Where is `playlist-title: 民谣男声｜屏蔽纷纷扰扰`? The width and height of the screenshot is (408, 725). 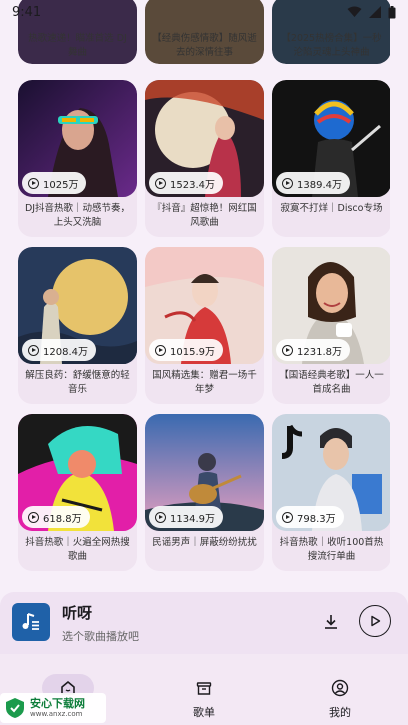 playlist-title: 民谣男声｜屏蔽纷纷扰扰 is located at coordinates (204, 542).